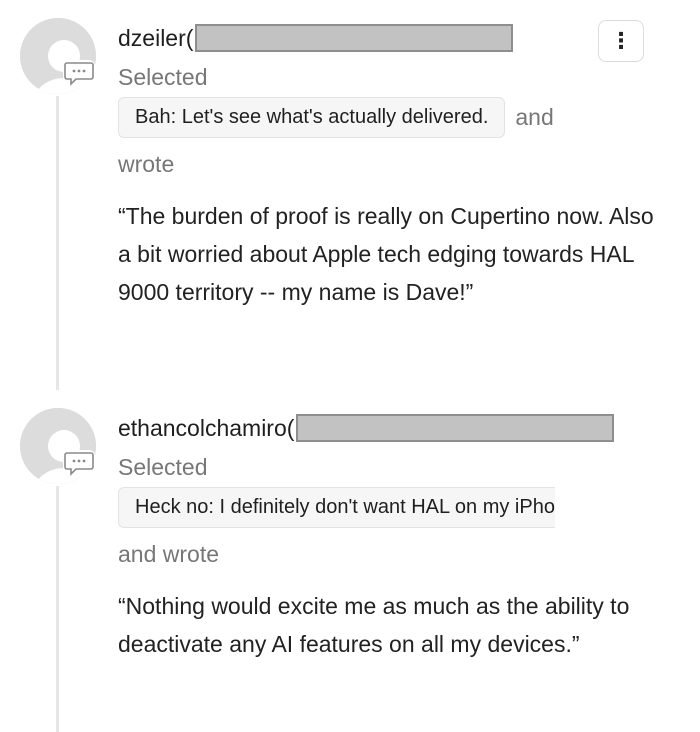 Image resolution: width=700 pixels, height=732 pixels. I want to click on and-label: and, so click(534, 117).